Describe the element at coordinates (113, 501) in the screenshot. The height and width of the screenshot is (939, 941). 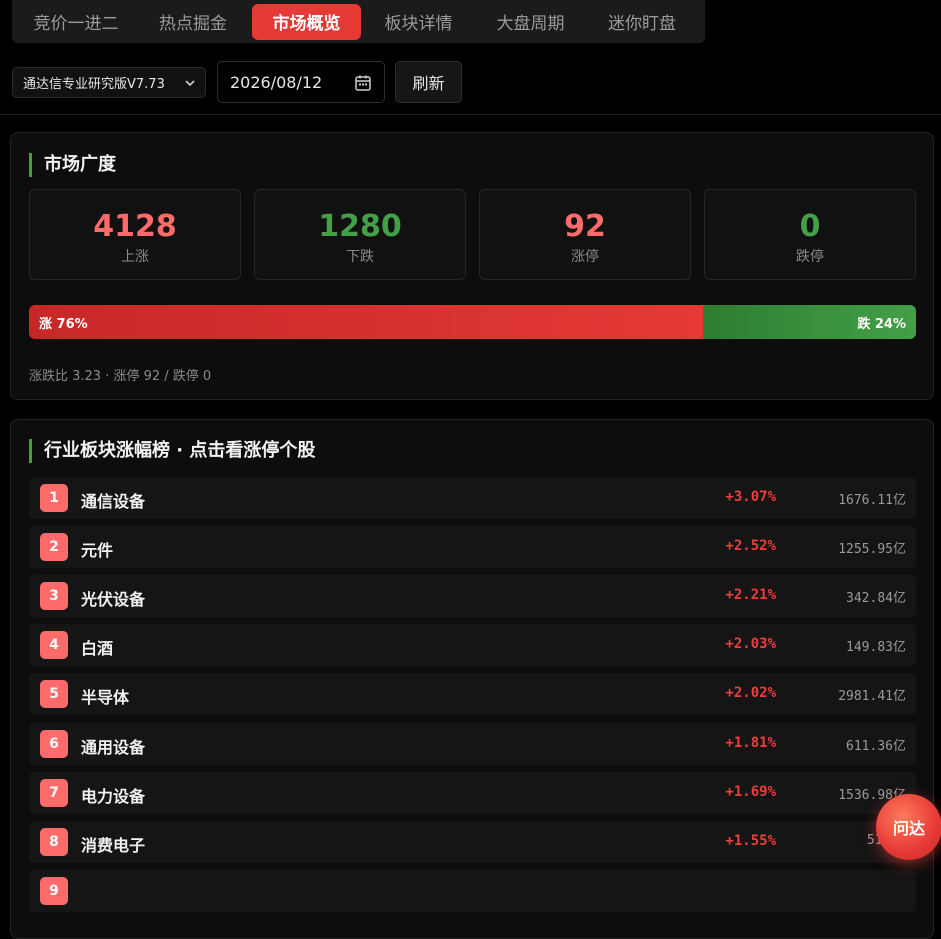
I see `sector-name: 通信设备` at that location.